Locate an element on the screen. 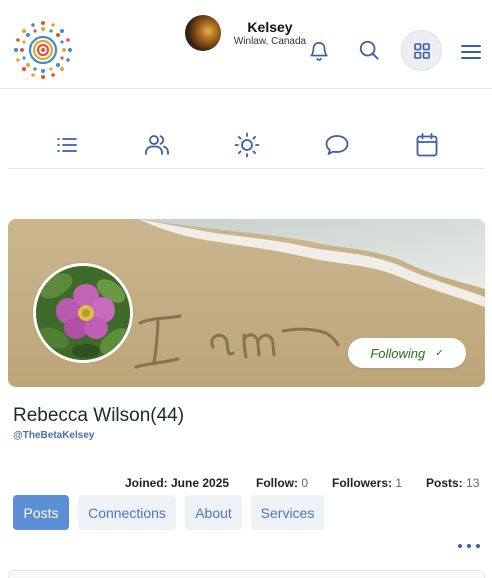  site-logo is located at coordinates (43, 50).